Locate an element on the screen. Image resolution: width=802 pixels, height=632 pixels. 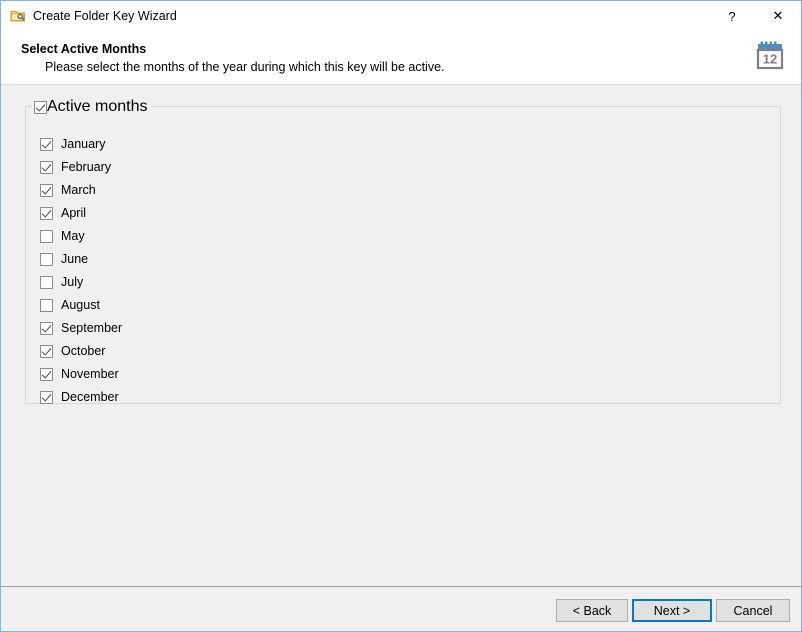
checkbox-indicator-october is located at coordinates (46, 351).